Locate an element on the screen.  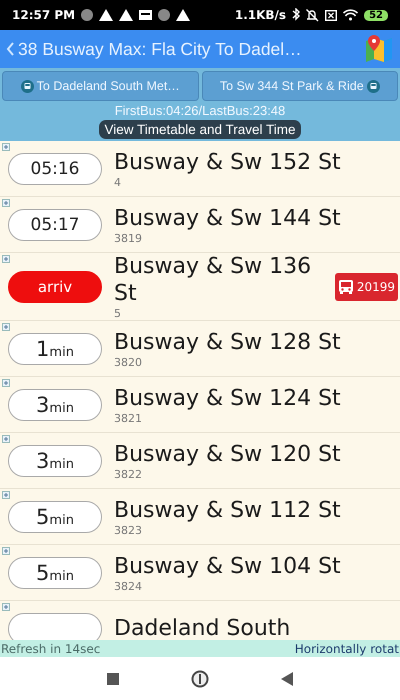
stop-code: 3824 is located at coordinates (128, 586).